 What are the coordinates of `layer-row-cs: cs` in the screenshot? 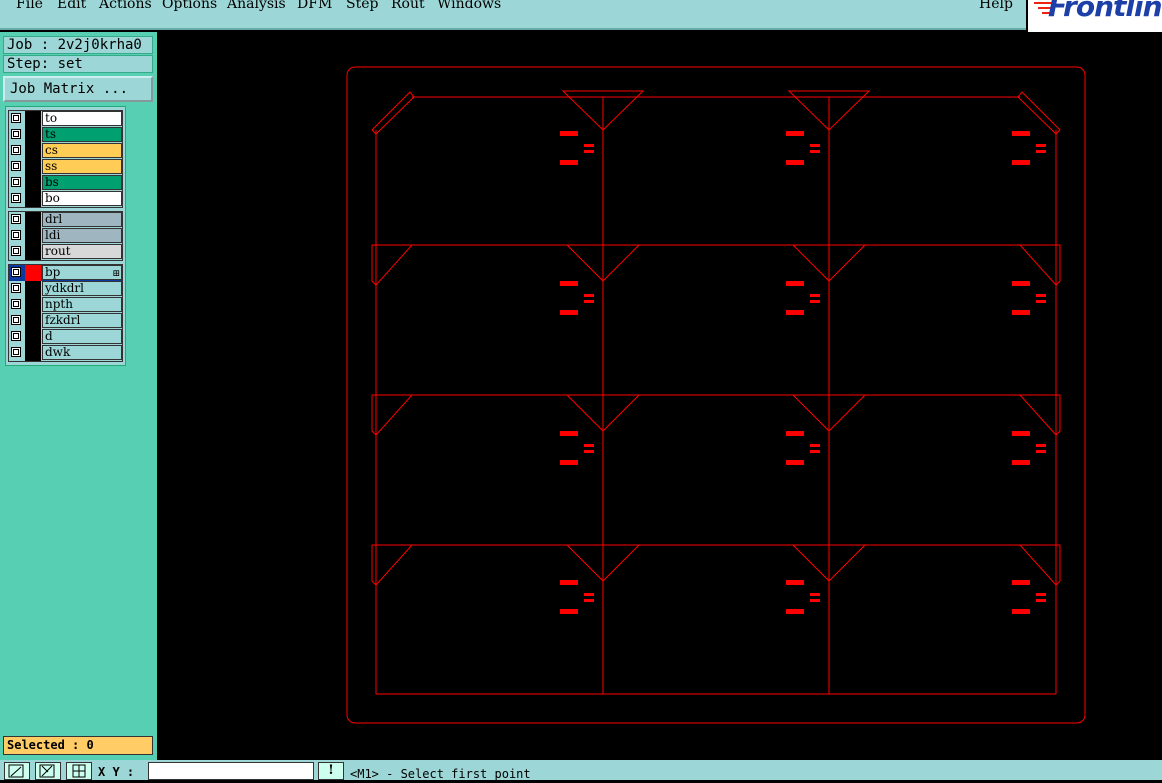 It's located at (65, 151).